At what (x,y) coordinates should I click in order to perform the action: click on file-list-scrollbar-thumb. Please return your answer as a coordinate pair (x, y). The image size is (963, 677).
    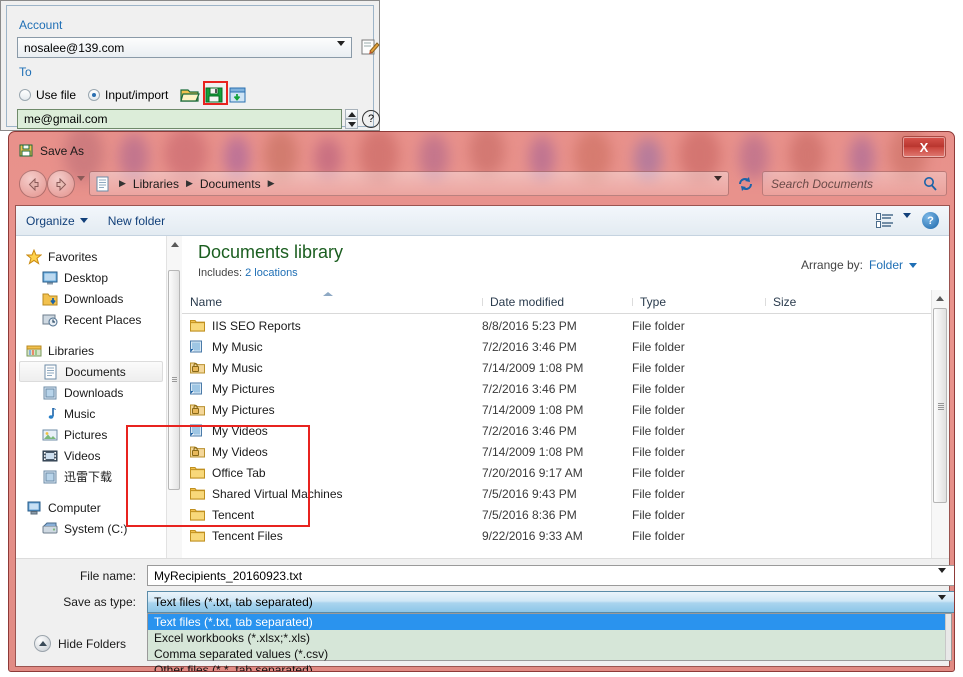
    Looking at the image, I should click on (940, 405).